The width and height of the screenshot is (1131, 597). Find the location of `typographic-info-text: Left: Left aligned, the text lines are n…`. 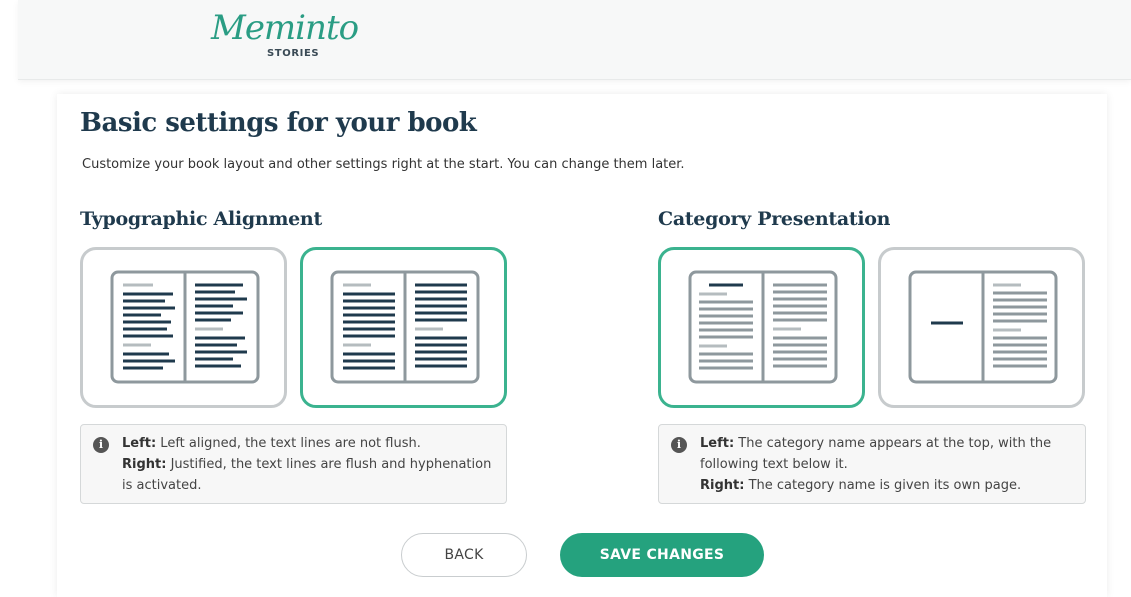

typographic-info-text: Left: Left aligned, the text lines are n… is located at coordinates (309, 464).